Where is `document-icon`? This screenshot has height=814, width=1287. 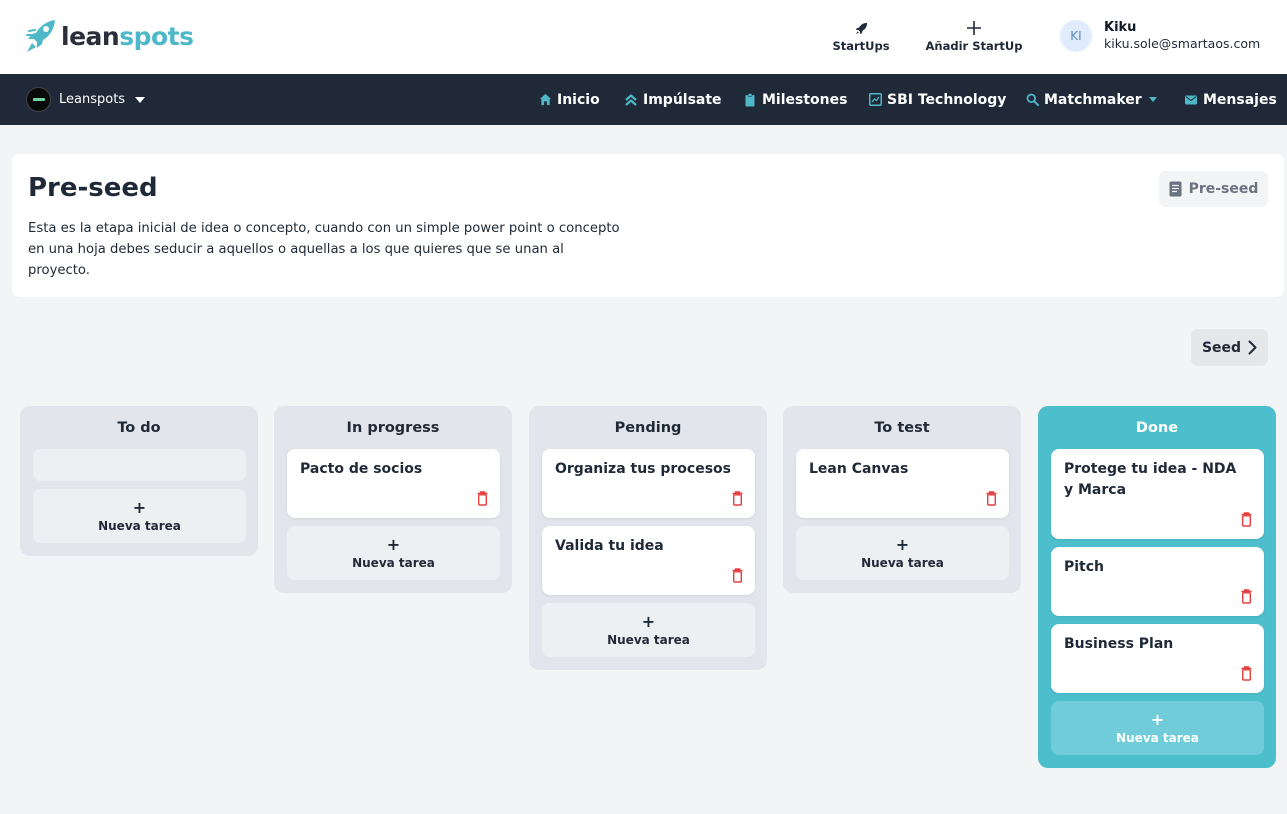 document-icon is located at coordinates (1175, 189).